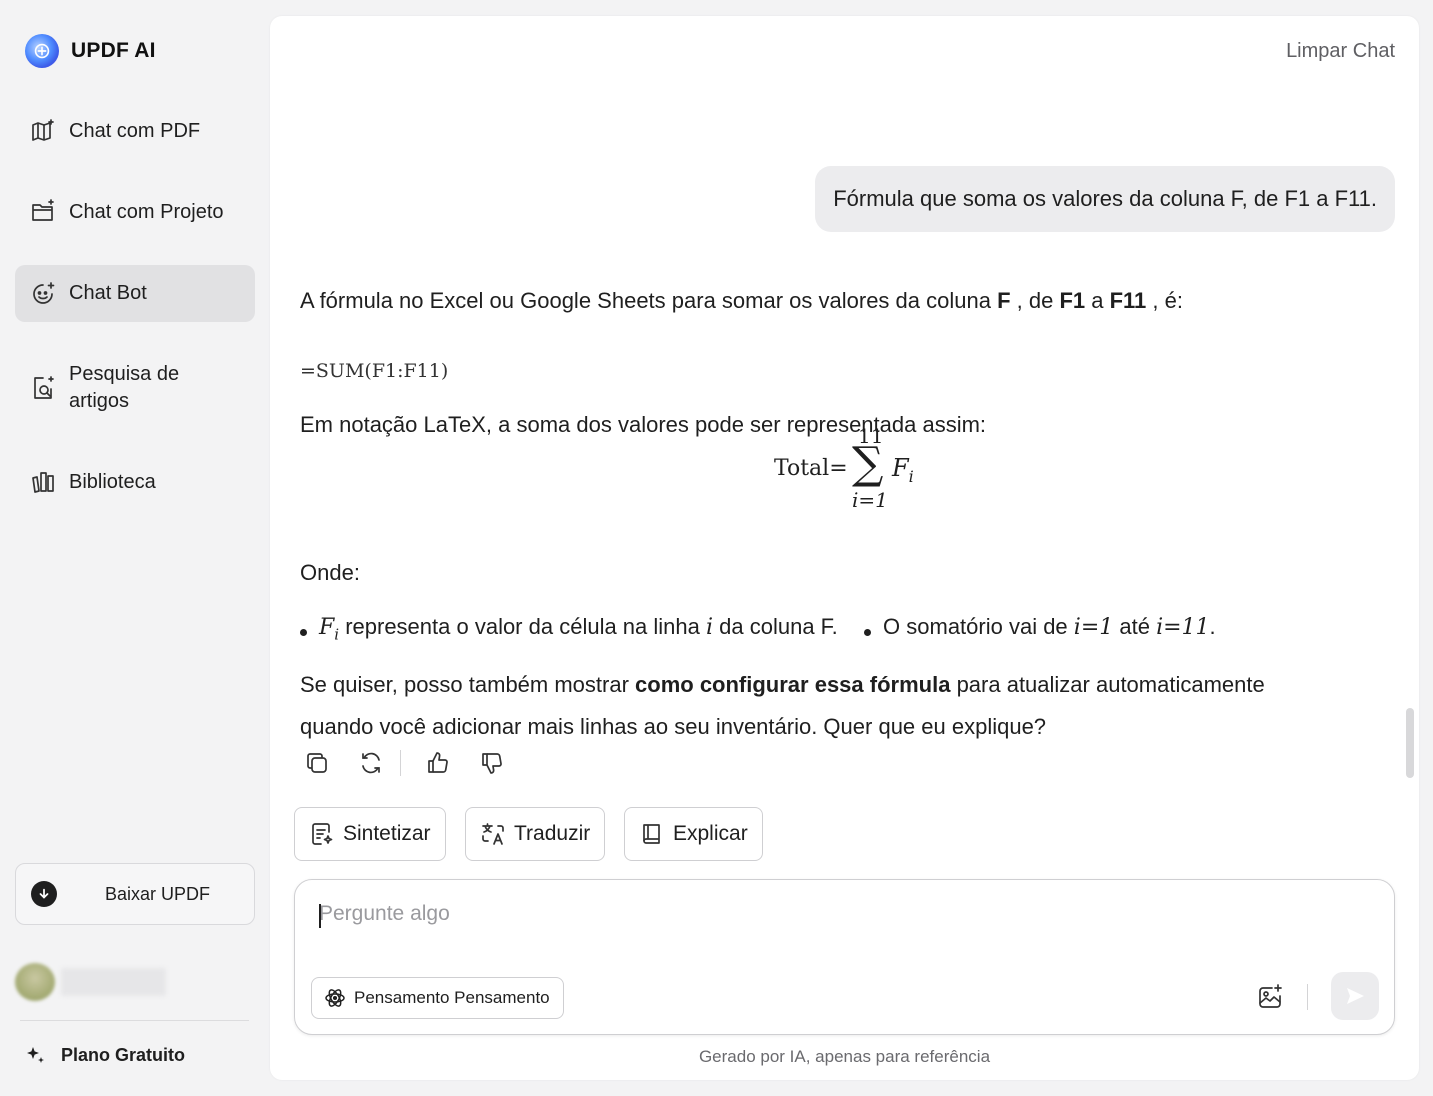 The height and width of the screenshot is (1096, 1433). Describe the element at coordinates (1340, 51) in the screenshot. I see `clear-chat-button: Limpar Chat` at that location.